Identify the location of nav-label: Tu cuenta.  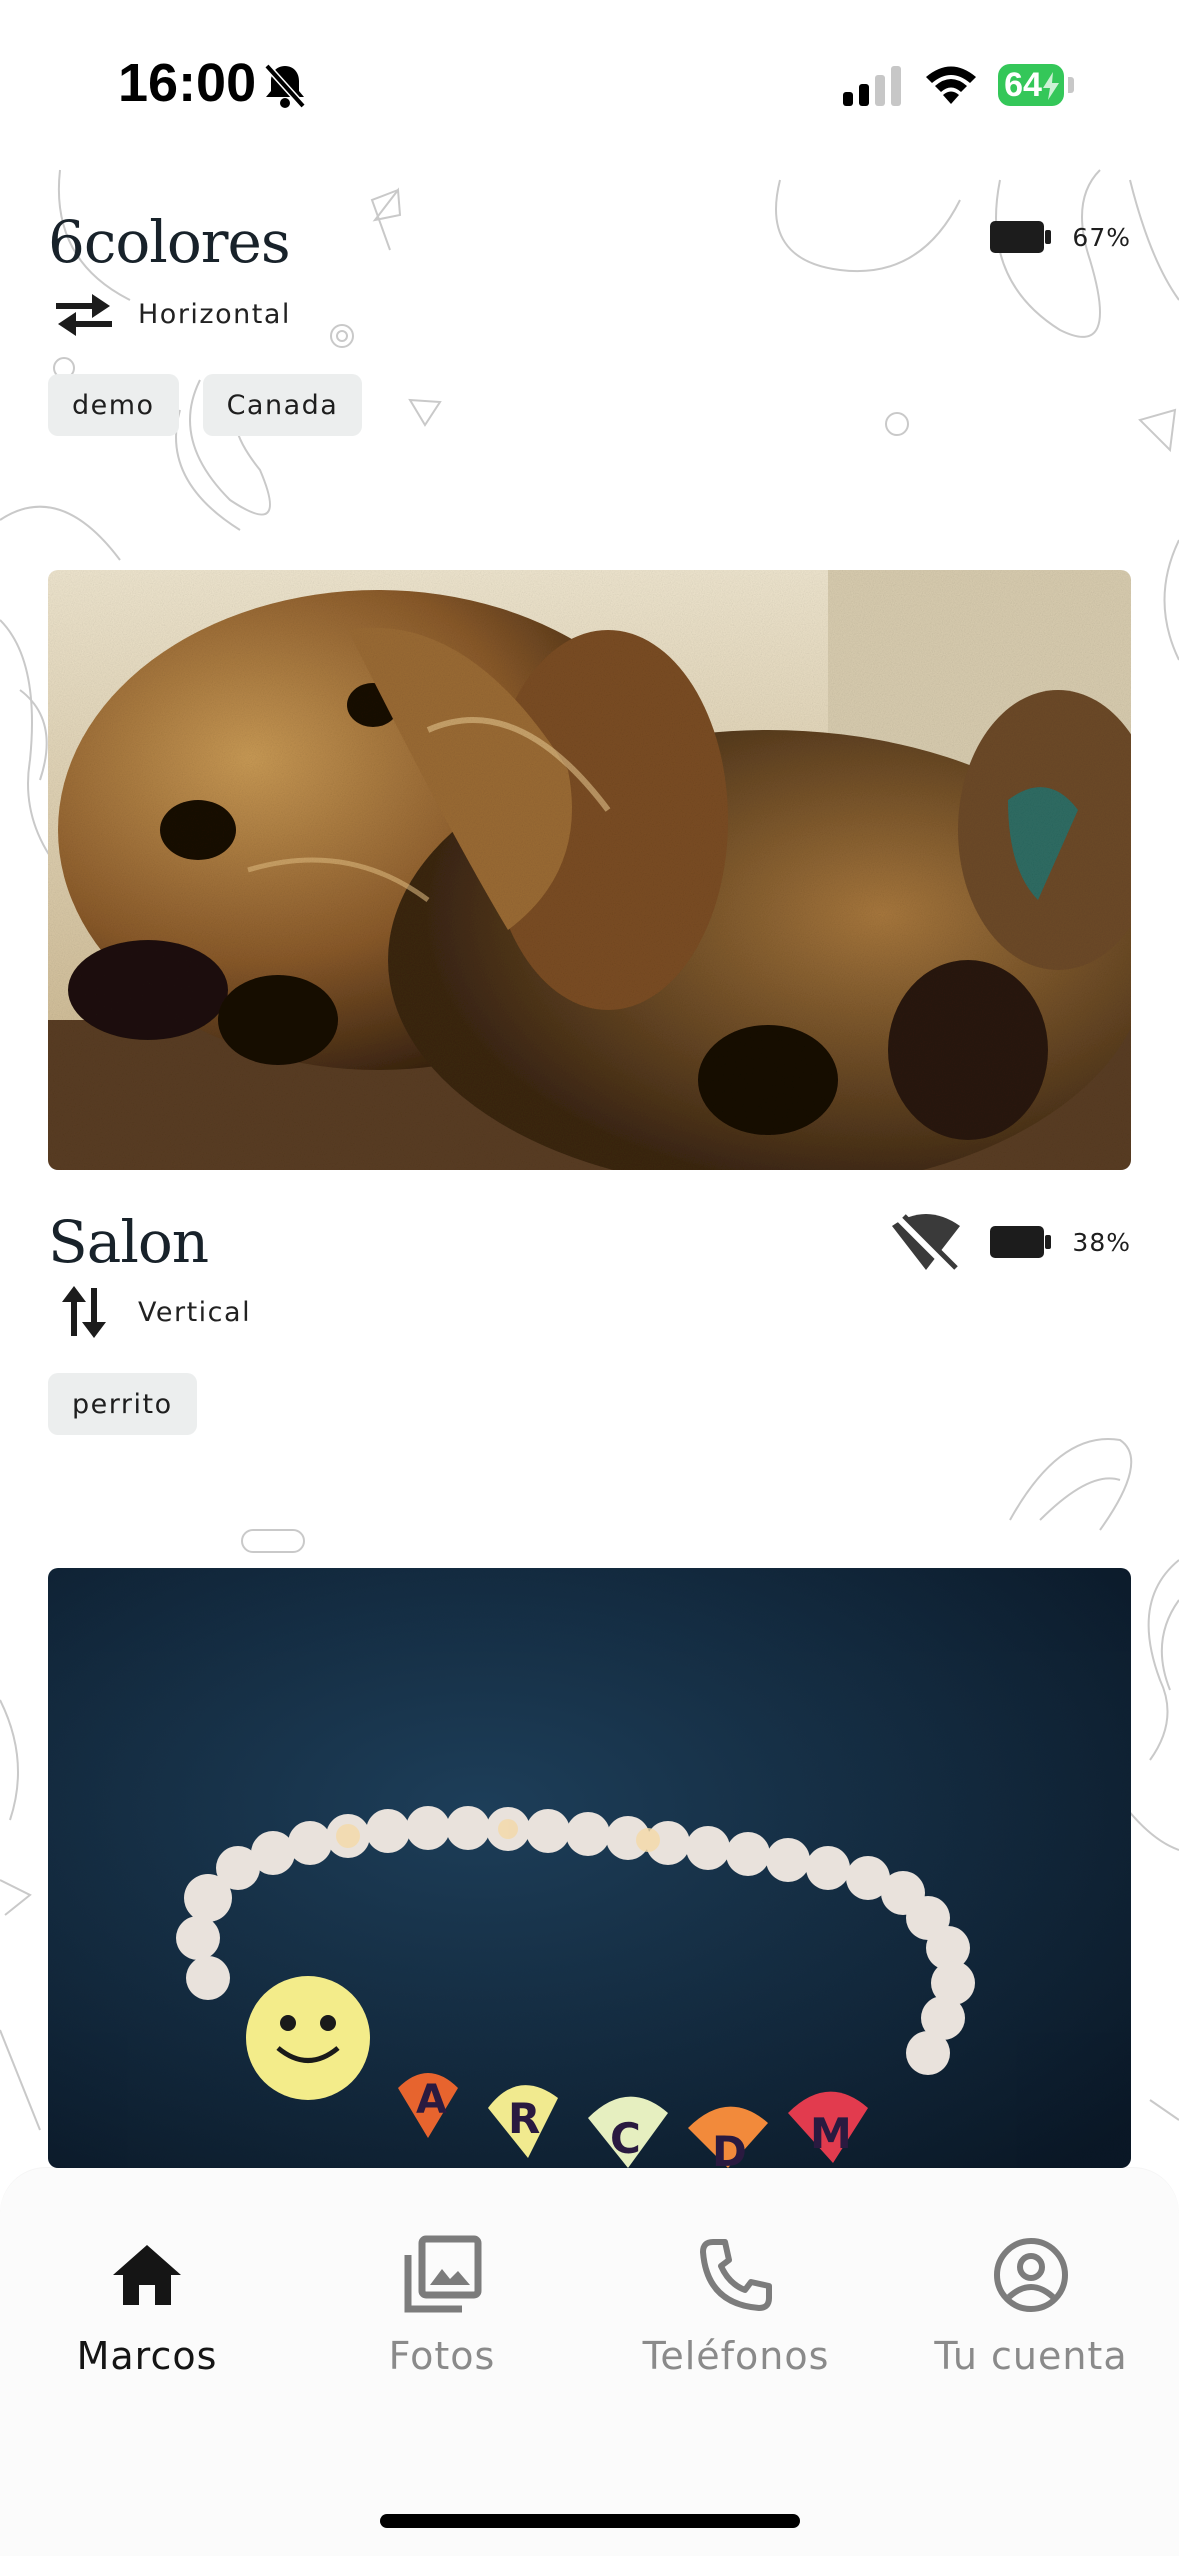
(1031, 2356).